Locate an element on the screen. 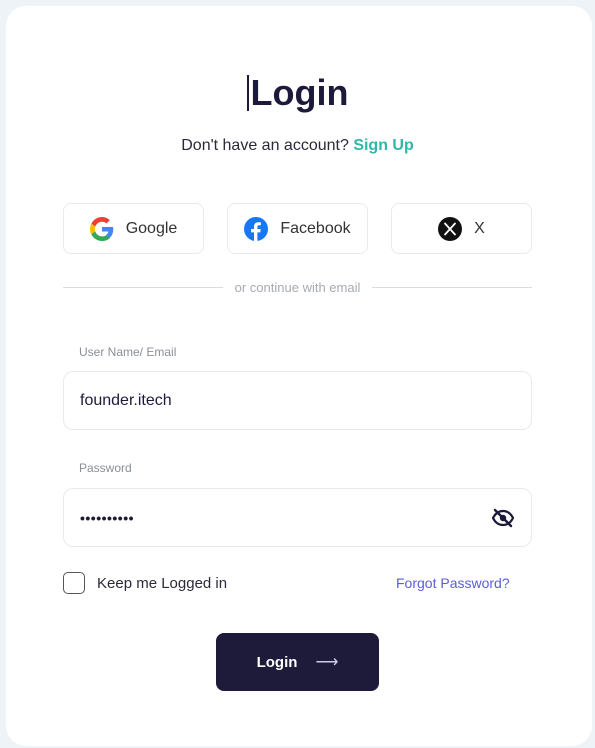  facebook-login-button: Facebook is located at coordinates (297, 228).